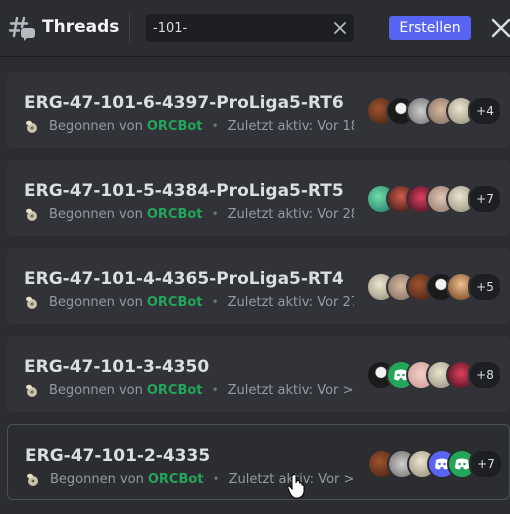 This screenshot has height=514, width=510. I want to click on page-title: Threads, so click(81, 27).